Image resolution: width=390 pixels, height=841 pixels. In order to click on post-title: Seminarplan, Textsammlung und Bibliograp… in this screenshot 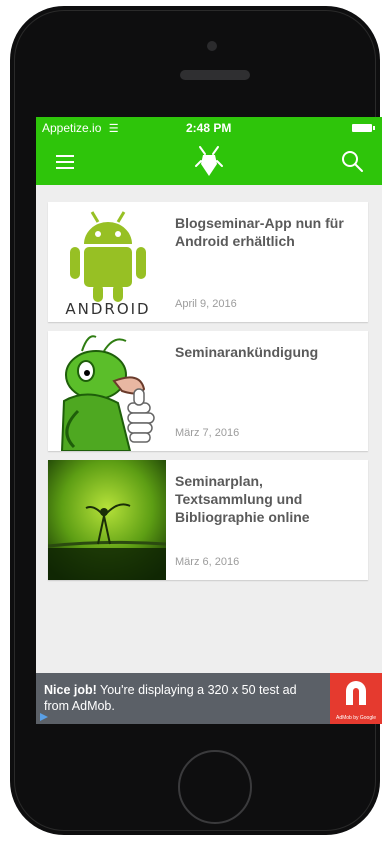, I will do `click(267, 499)`.